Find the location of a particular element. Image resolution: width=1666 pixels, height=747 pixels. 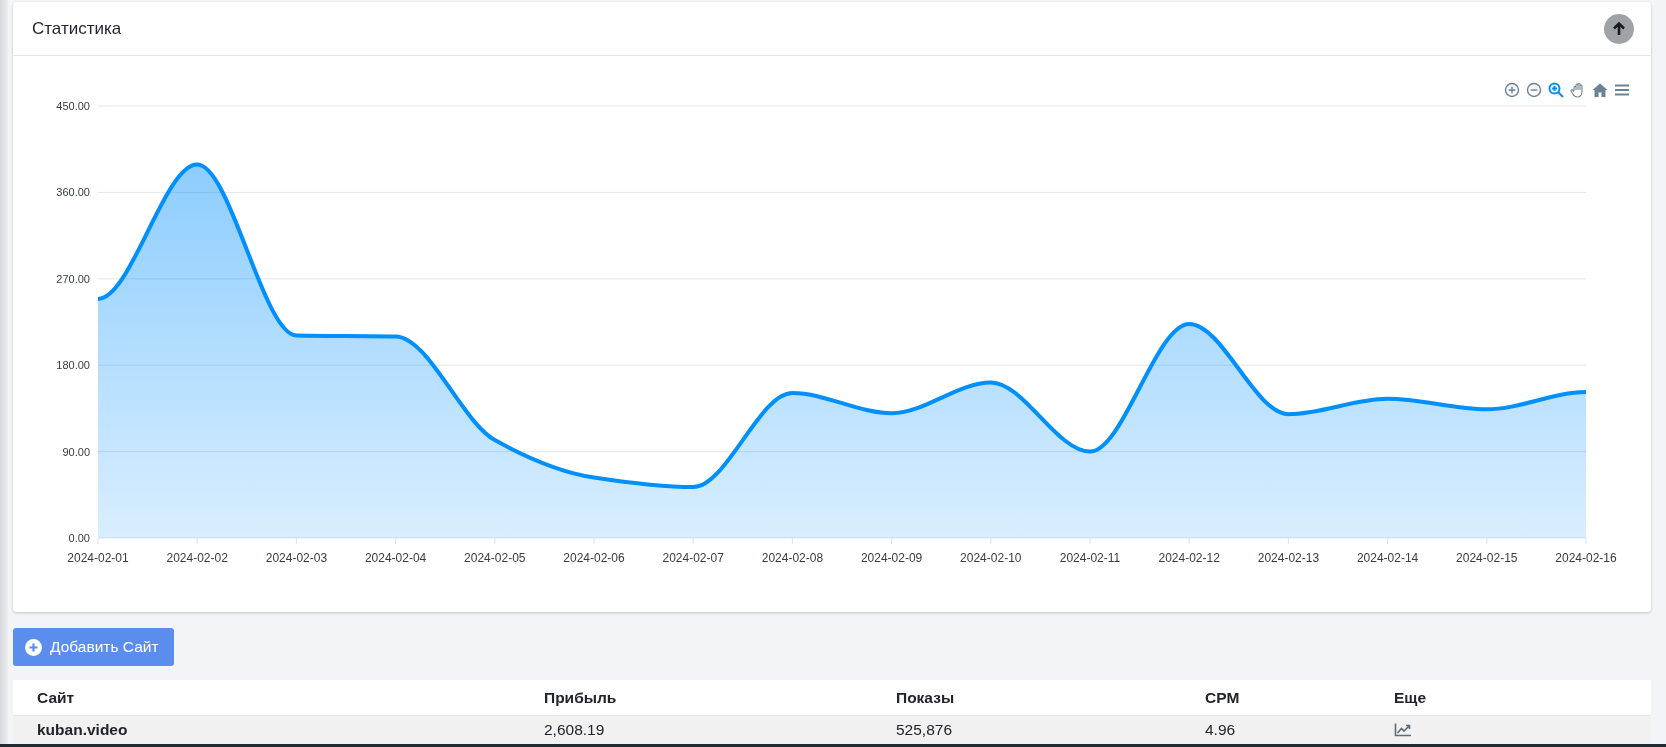

x-axis-label: 2024-02-04 is located at coordinates (395, 558).